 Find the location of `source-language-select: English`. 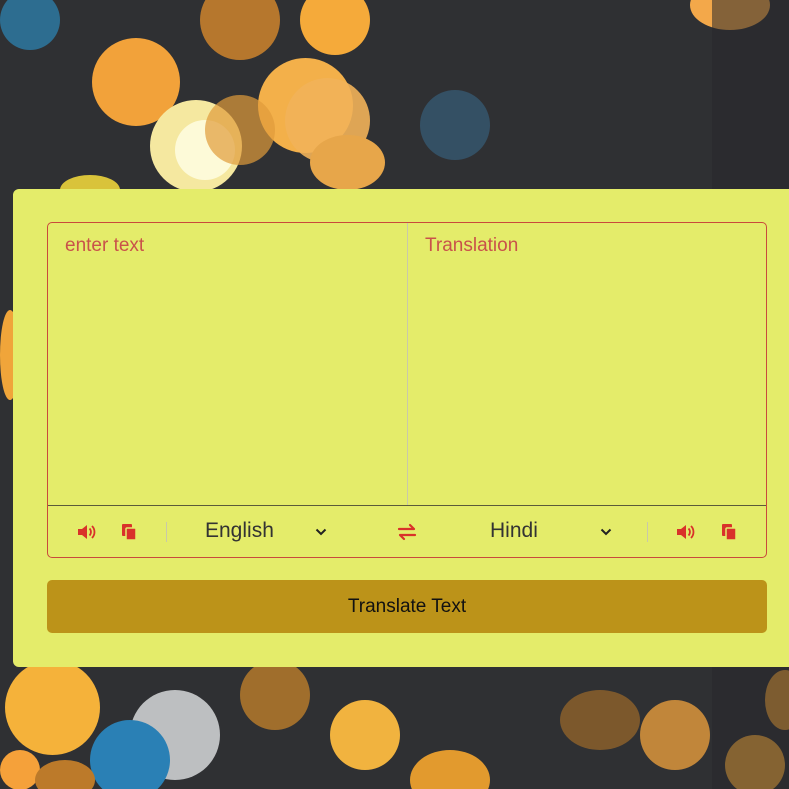

source-language-select: English is located at coordinates (270, 532).